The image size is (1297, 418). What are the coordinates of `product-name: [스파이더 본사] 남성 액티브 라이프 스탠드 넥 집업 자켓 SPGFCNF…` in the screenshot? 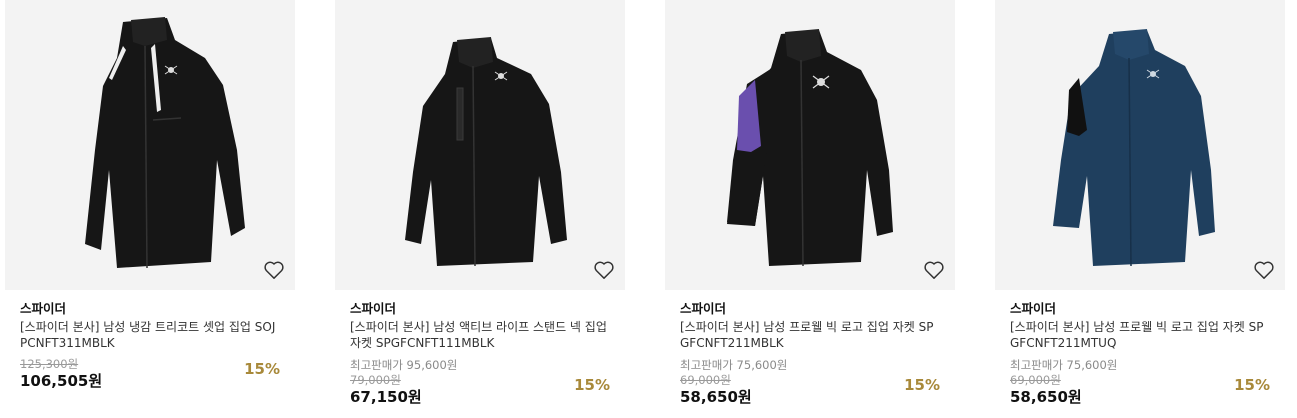 It's located at (480, 335).